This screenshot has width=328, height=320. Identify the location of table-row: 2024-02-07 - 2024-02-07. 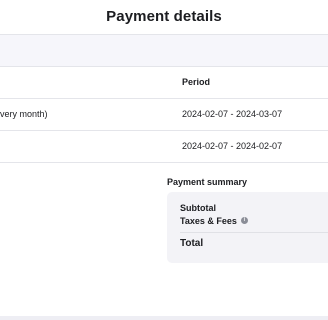
(164, 147).